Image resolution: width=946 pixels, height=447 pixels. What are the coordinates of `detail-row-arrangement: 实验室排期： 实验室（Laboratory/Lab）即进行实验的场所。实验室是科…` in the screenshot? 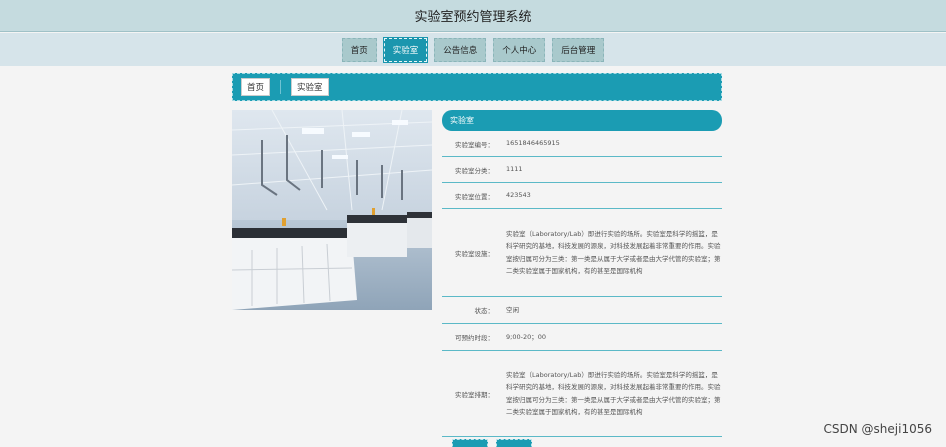 It's located at (582, 394).